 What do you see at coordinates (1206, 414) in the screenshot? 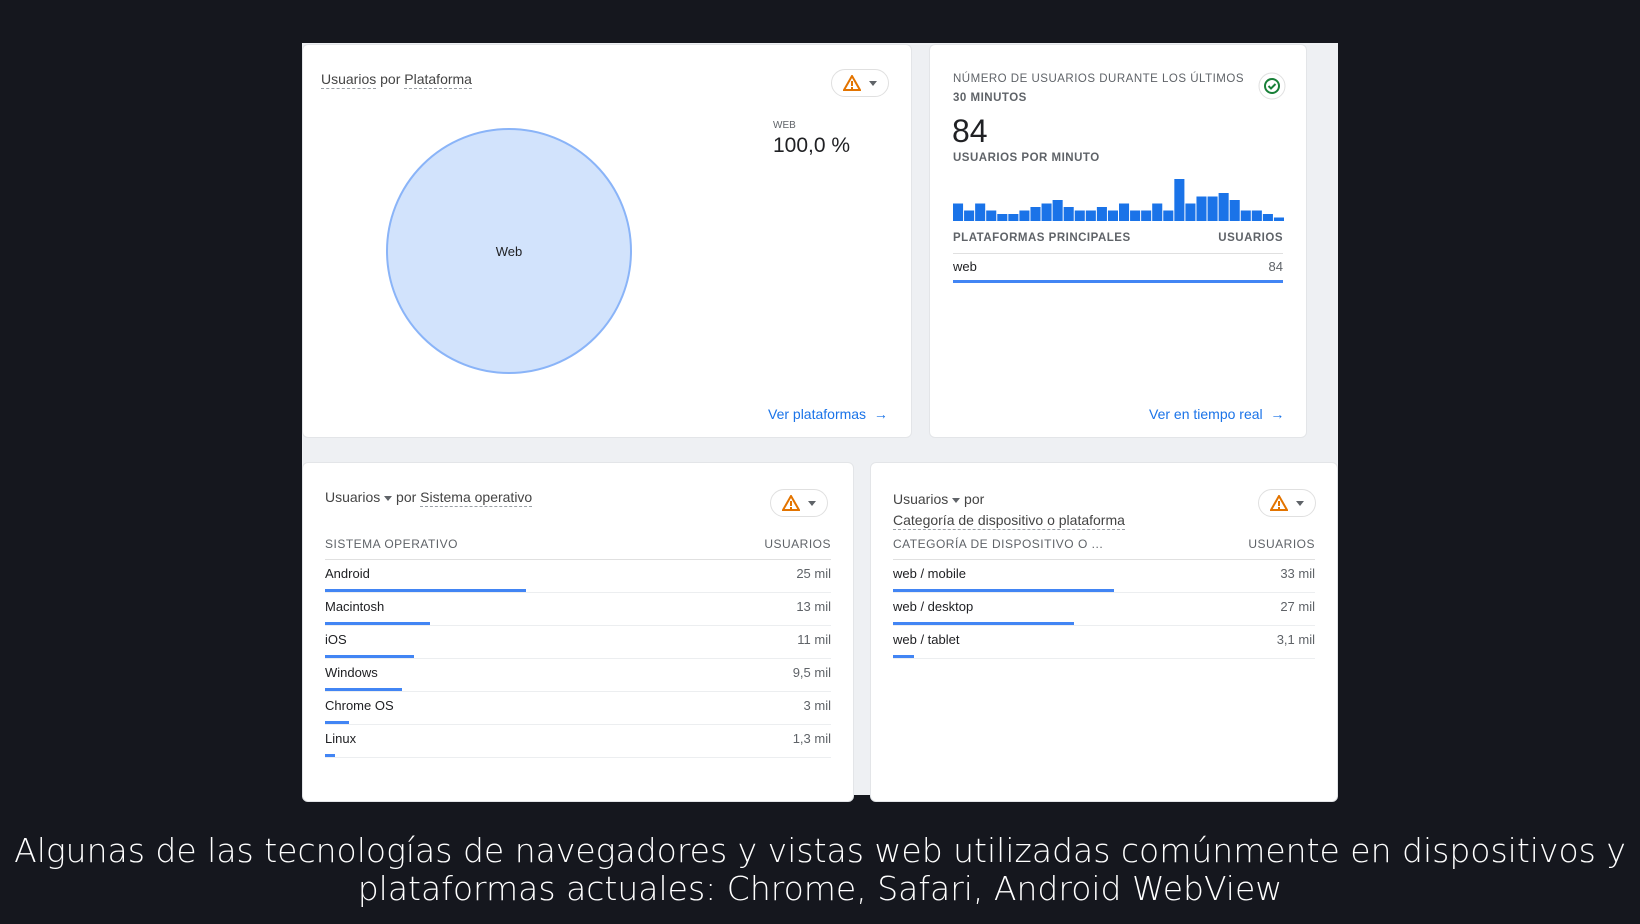
I see `link-label: Ver en tiempo real` at bounding box center [1206, 414].